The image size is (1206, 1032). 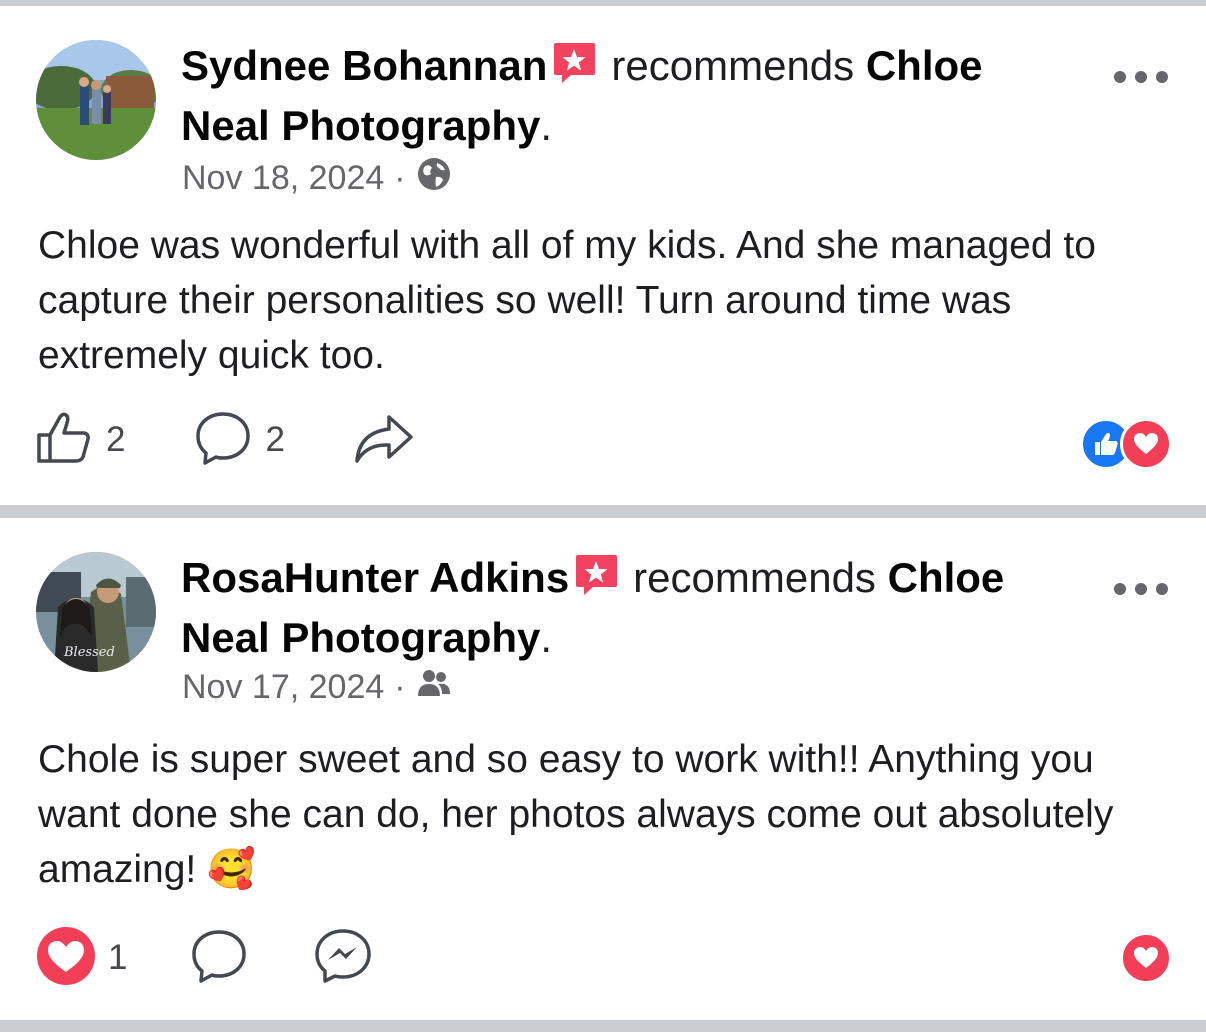 What do you see at coordinates (275, 439) in the screenshot?
I see `comment-count: 2` at bounding box center [275, 439].